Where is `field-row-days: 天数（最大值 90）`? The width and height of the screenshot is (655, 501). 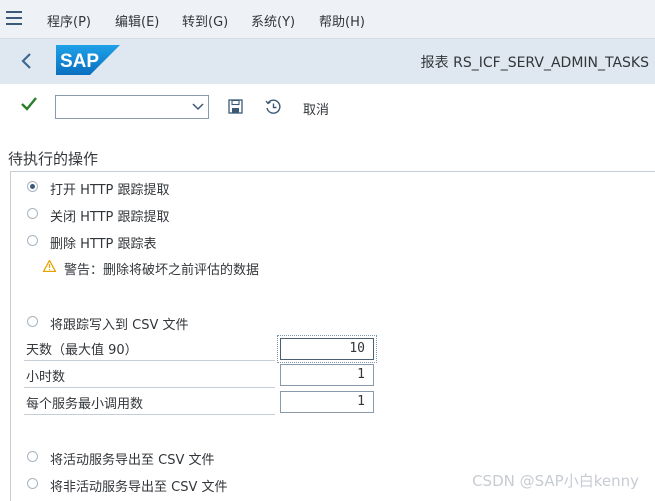
field-row-days: 天数（最大值 90） is located at coordinates (149, 348).